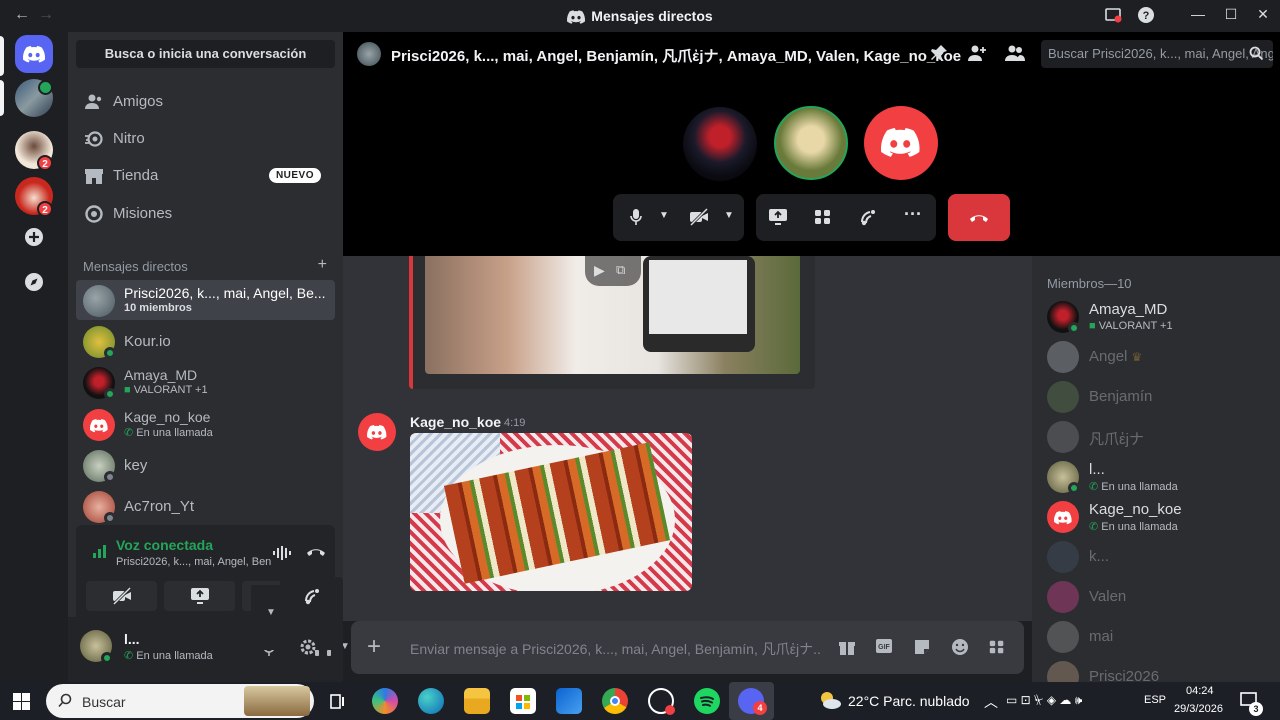  I want to click on camera-off-icon, so click(699, 217).